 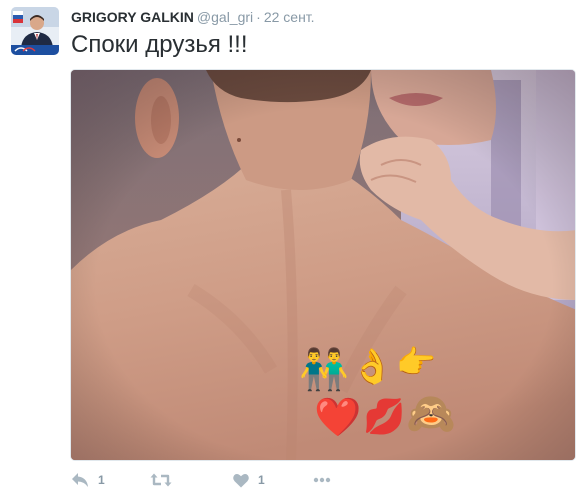 I want to click on reply-button: 1, so click(x=88, y=480).